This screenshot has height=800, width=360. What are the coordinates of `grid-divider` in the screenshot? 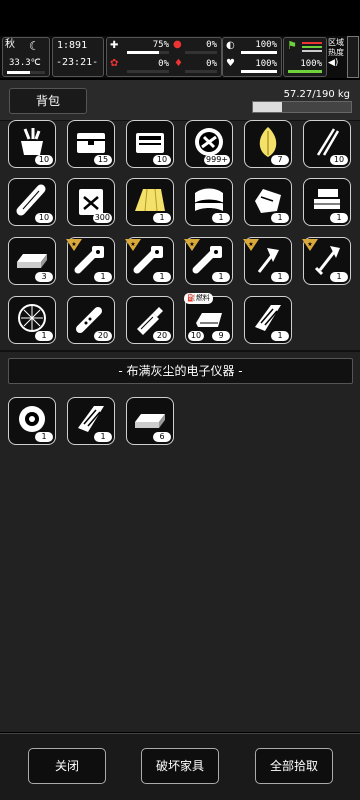 It's located at (180, 351).